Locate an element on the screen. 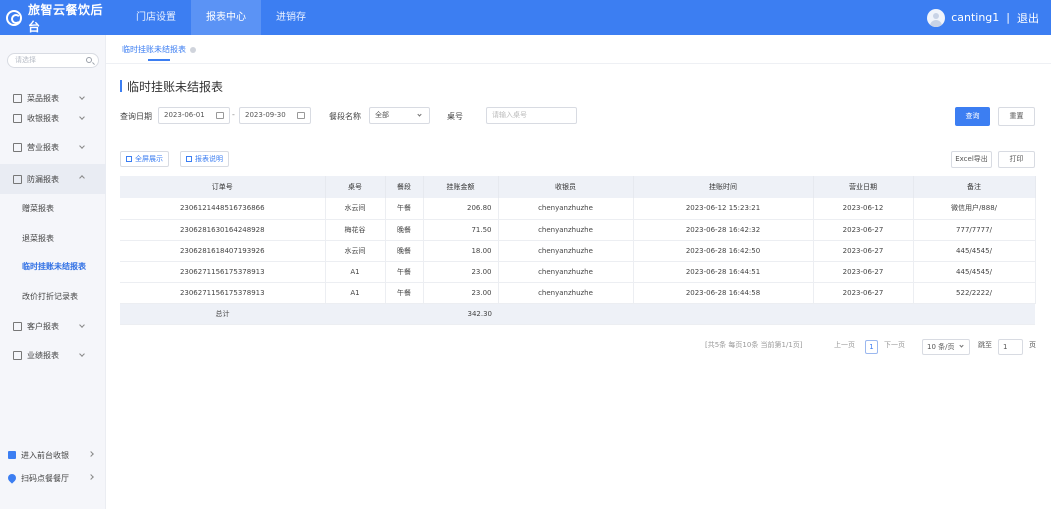 The height and width of the screenshot is (509, 1051). sidebar-sub-item-temp-credit: 临时挂账未结报表 is located at coordinates (53, 267).